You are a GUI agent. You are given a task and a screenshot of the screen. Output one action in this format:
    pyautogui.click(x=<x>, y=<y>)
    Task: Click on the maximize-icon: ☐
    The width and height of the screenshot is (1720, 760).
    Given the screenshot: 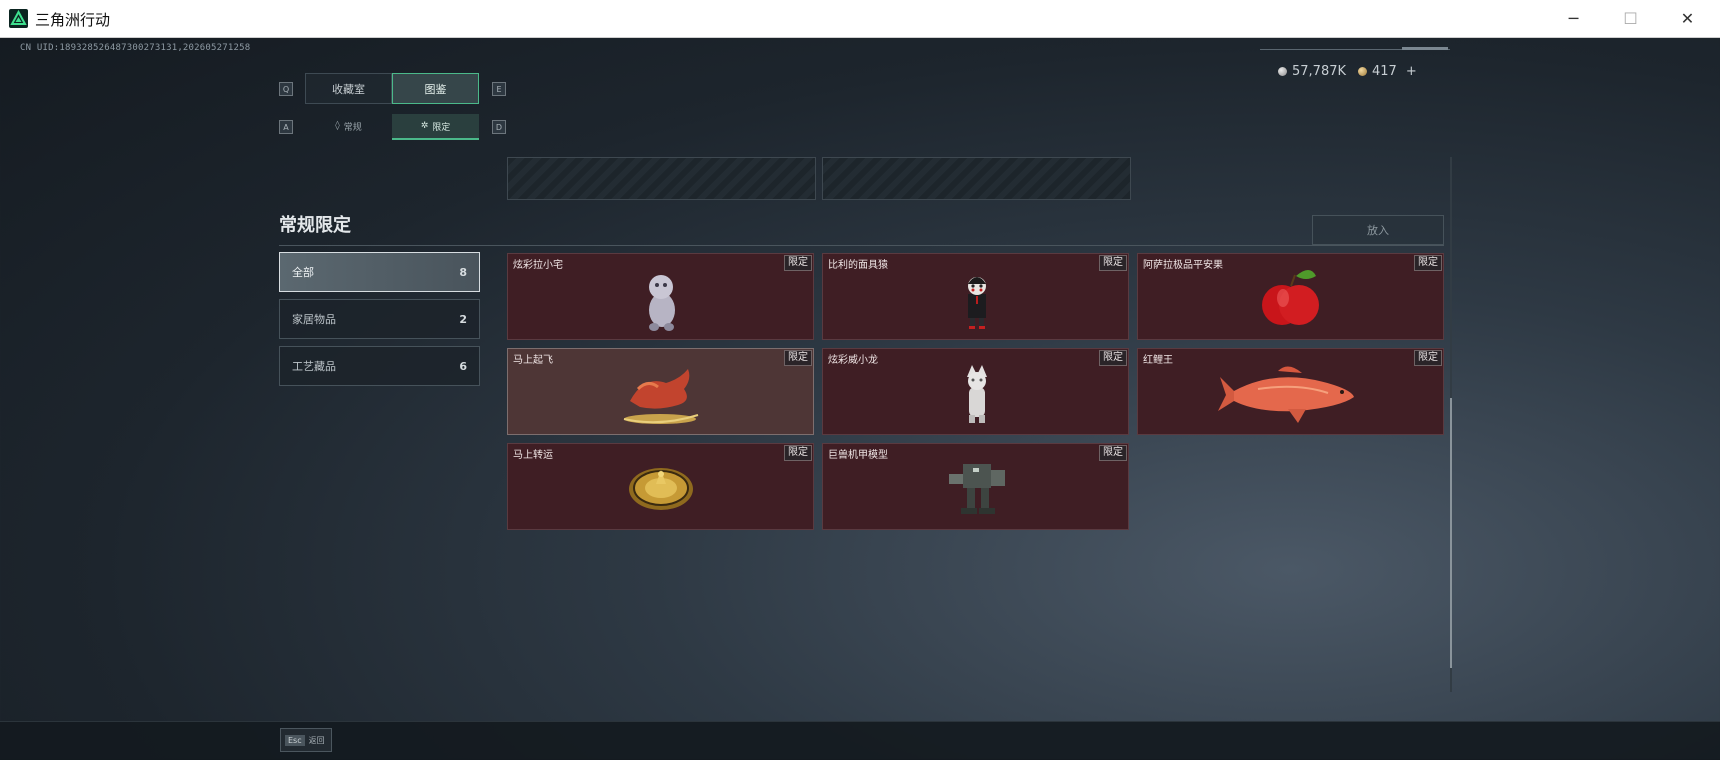 What is the action you would take?
    pyautogui.click(x=1630, y=18)
    